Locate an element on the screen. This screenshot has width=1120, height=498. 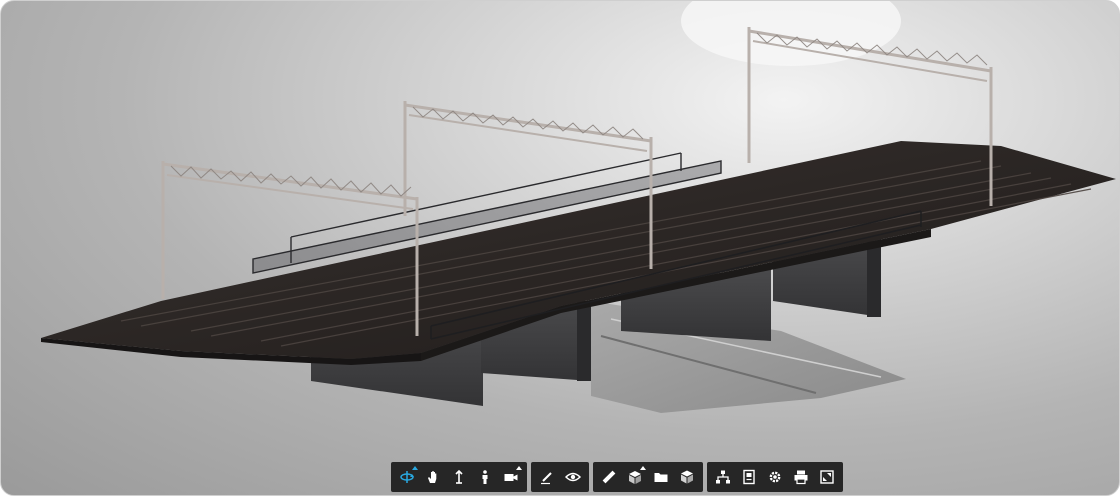
markup-pen-icon is located at coordinates (546, 478).